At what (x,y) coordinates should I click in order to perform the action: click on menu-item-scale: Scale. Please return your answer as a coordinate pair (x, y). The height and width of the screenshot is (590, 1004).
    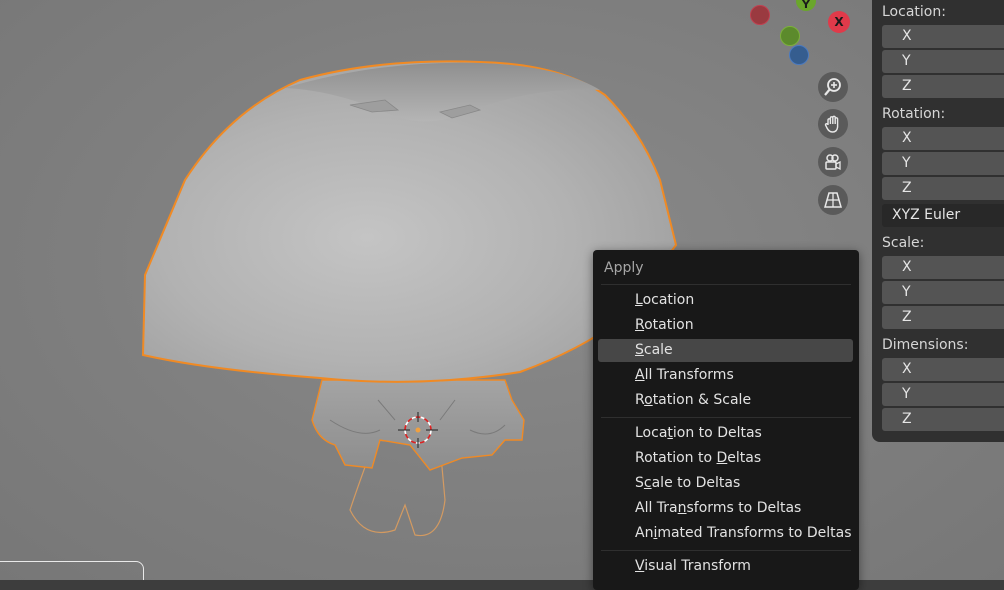
    Looking at the image, I should click on (725, 350).